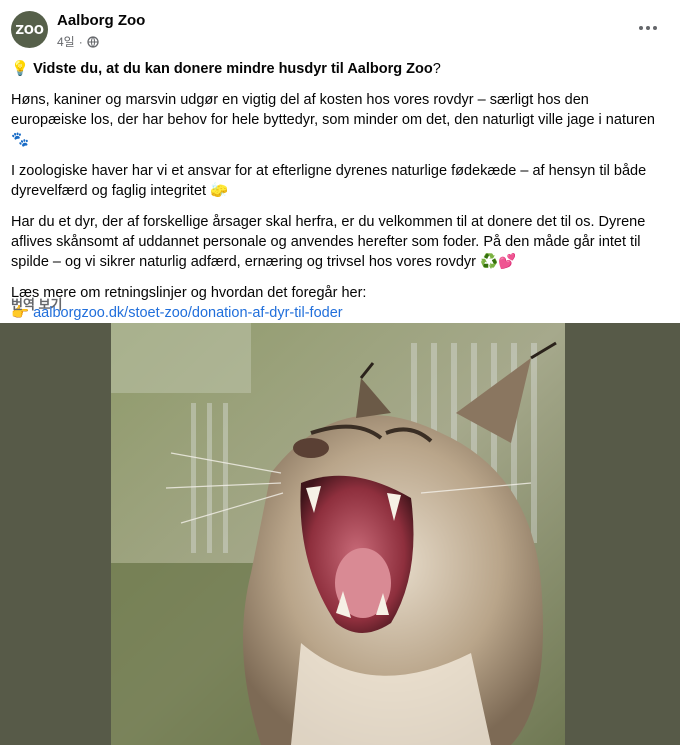 This screenshot has height=745, width=680. What do you see at coordinates (498, 262) in the screenshot?
I see `recycle-heart-icon: ♻️💕` at bounding box center [498, 262].